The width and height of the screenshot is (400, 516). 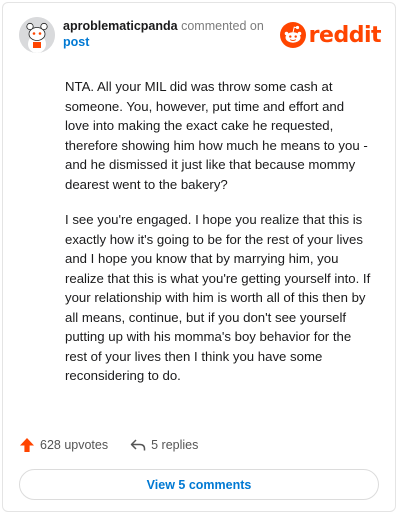 What do you see at coordinates (163, 42) in the screenshot?
I see `post-link: post` at bounding box center [163, 42].